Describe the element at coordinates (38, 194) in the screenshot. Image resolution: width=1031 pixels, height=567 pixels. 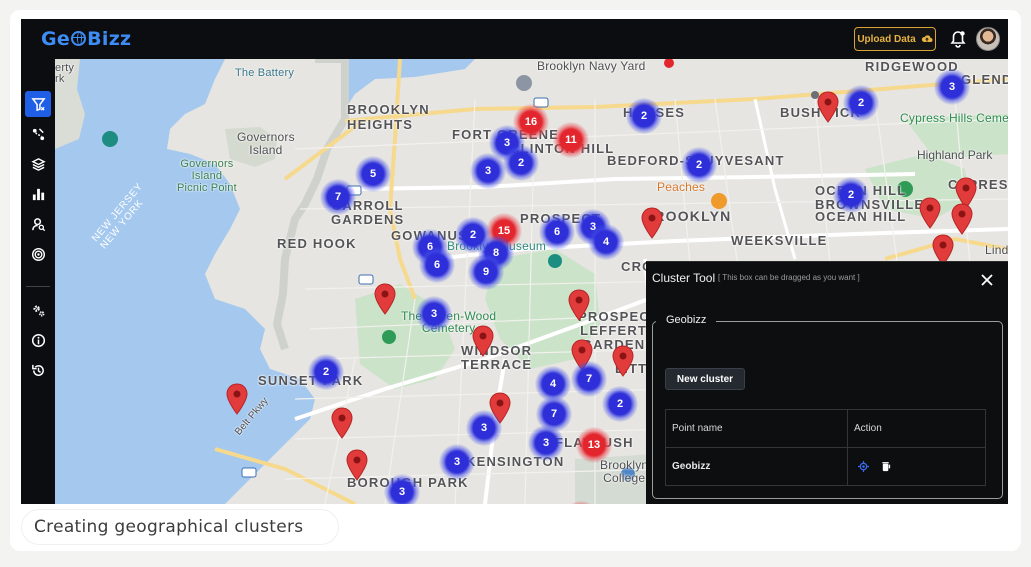
I see `sidebar-item-analytics` at that location.